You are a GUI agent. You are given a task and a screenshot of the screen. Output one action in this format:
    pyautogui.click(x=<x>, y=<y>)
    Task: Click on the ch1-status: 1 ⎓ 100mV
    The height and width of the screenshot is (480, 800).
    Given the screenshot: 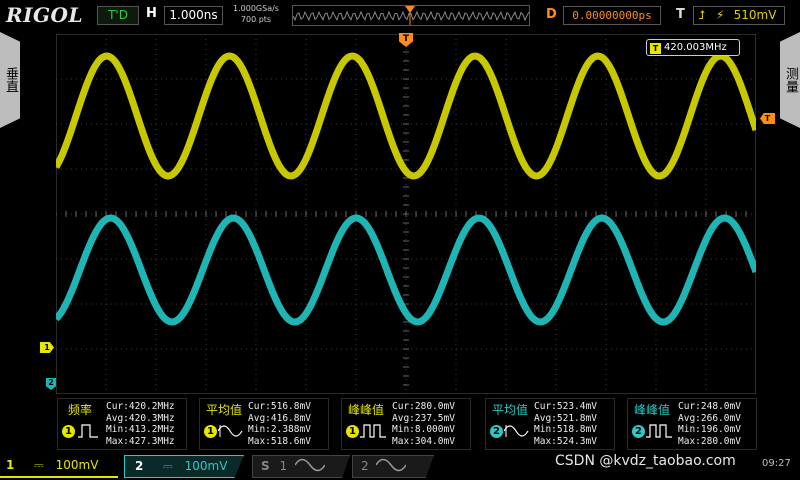 What is the action you would take?
    pyautogui.click(x=59, y=466)
    